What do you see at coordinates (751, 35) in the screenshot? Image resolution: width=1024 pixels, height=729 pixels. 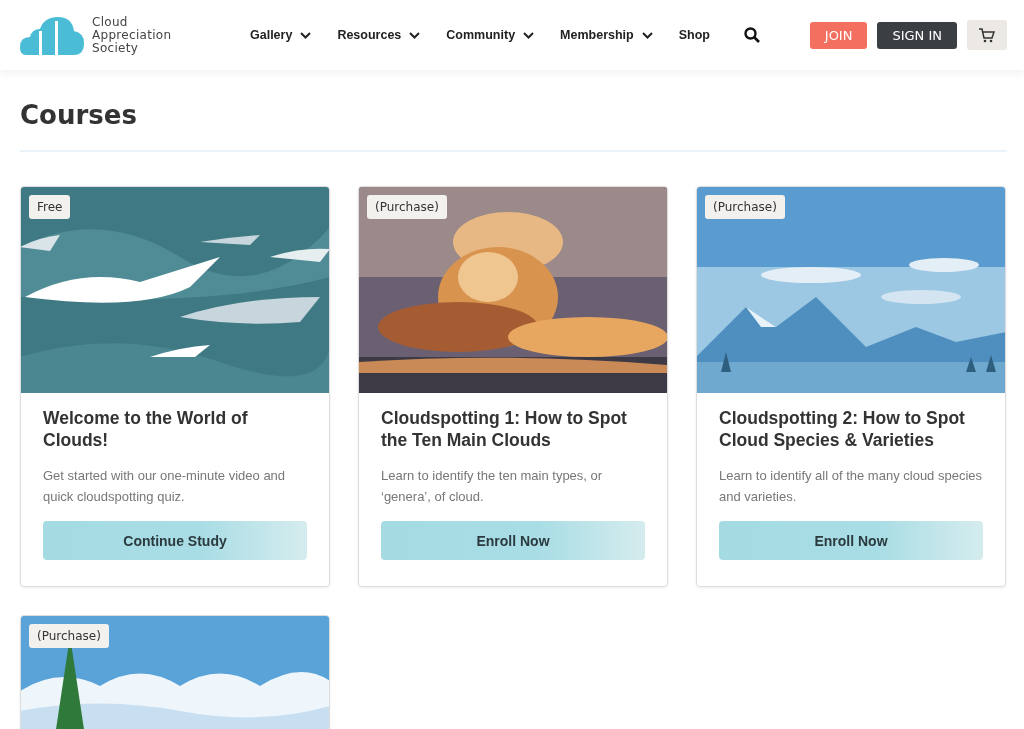 I see `search-icon` at bounding box center [751, 35].